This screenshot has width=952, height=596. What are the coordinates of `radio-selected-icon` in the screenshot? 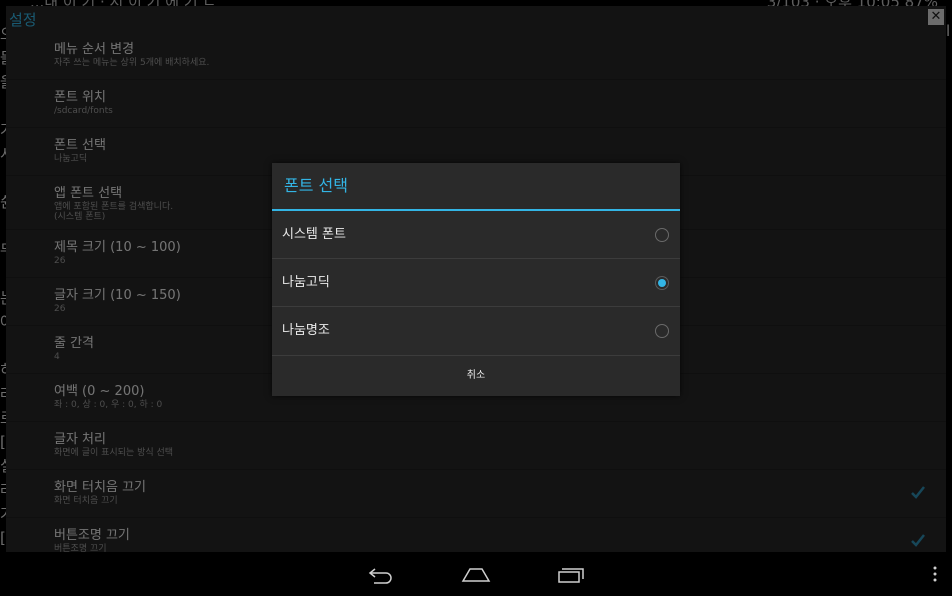 It's located at (662, 283).